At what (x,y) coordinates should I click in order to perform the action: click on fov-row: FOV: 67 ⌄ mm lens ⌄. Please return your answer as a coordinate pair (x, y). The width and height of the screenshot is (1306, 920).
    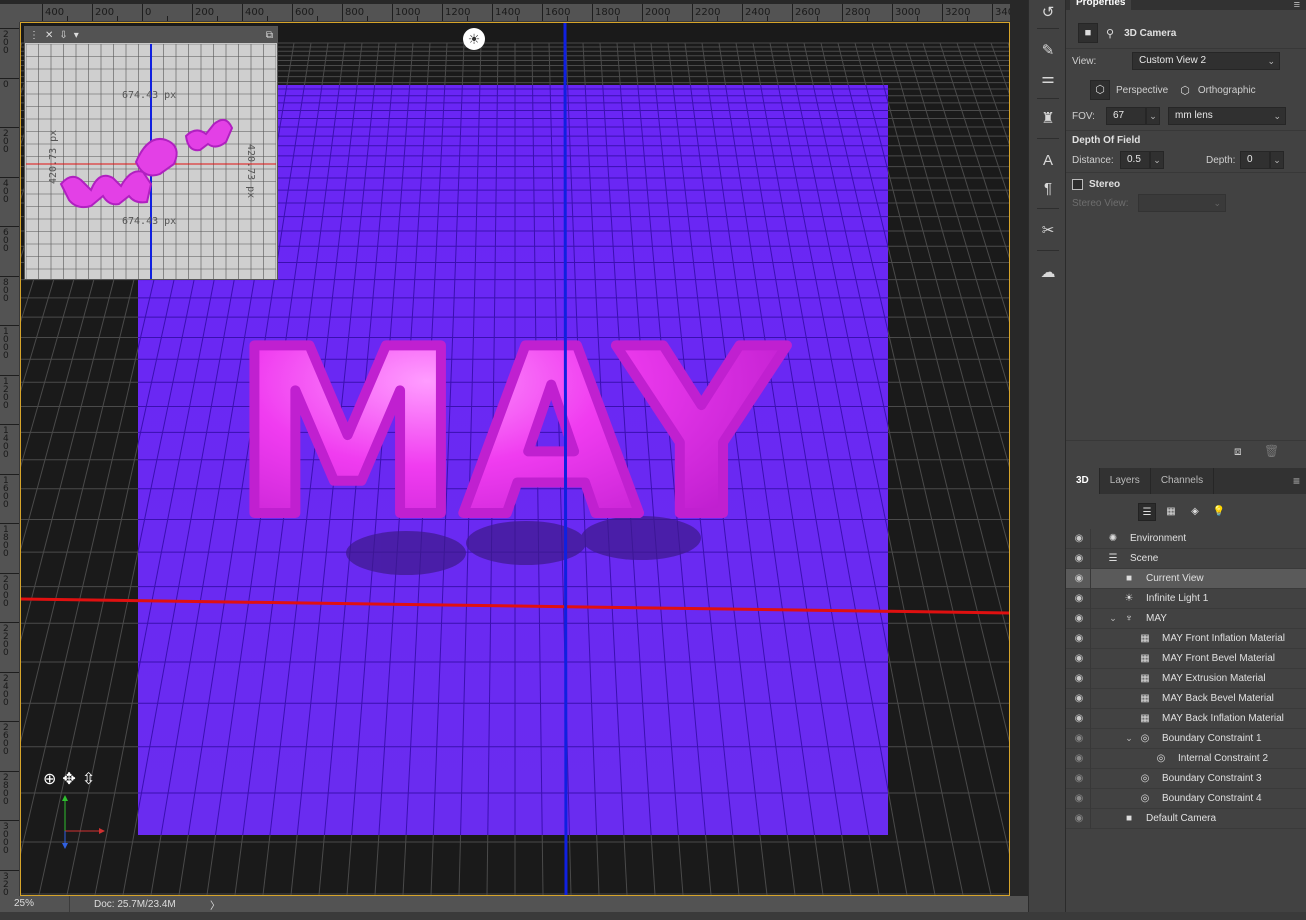
    Looking at the image, I should click on (1186, 116).